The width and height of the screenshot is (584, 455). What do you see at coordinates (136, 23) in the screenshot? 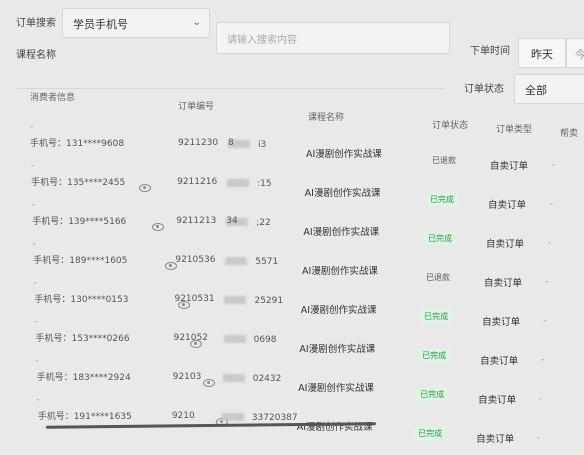
I see `search-type-select: 学员手机号 ⌄` at bounding box center [136, 23].